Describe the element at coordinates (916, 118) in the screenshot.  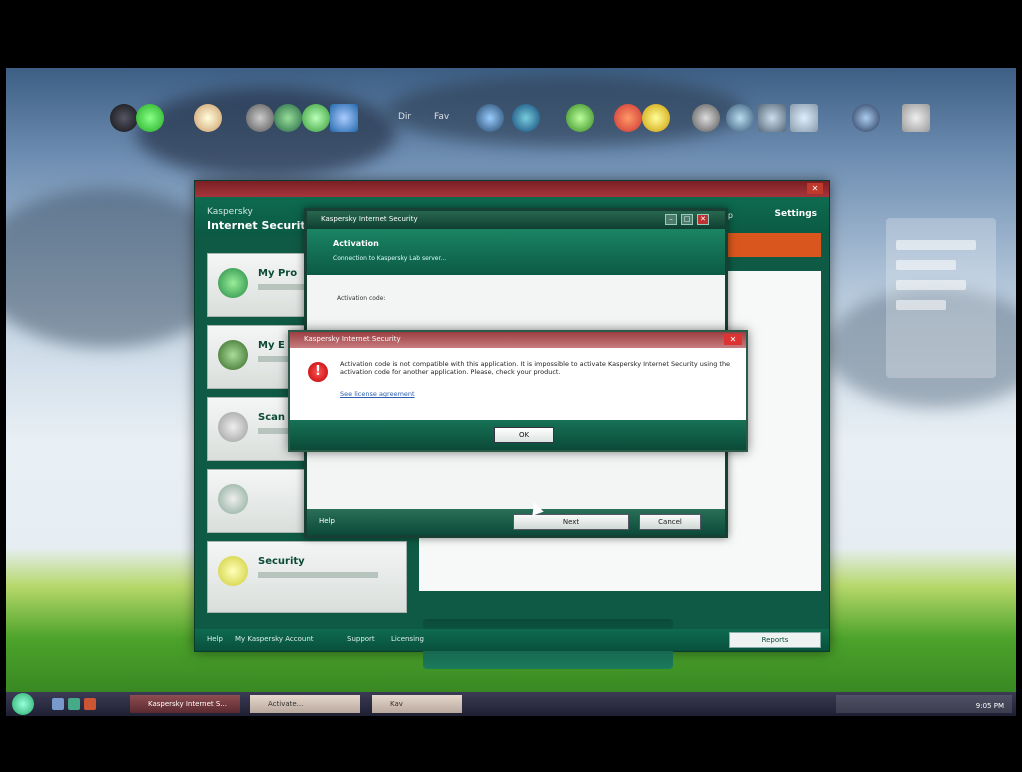
I see `trash-icon` at that location.